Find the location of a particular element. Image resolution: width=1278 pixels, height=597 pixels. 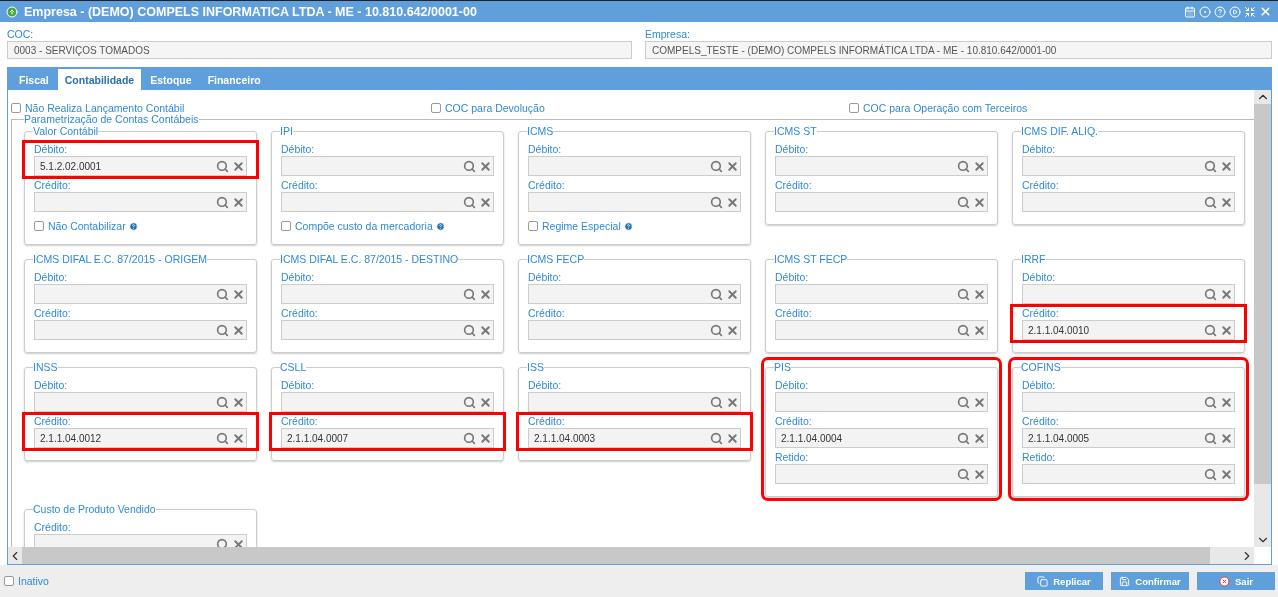

field-label: Empresa: is located at coordinates (668, 34).